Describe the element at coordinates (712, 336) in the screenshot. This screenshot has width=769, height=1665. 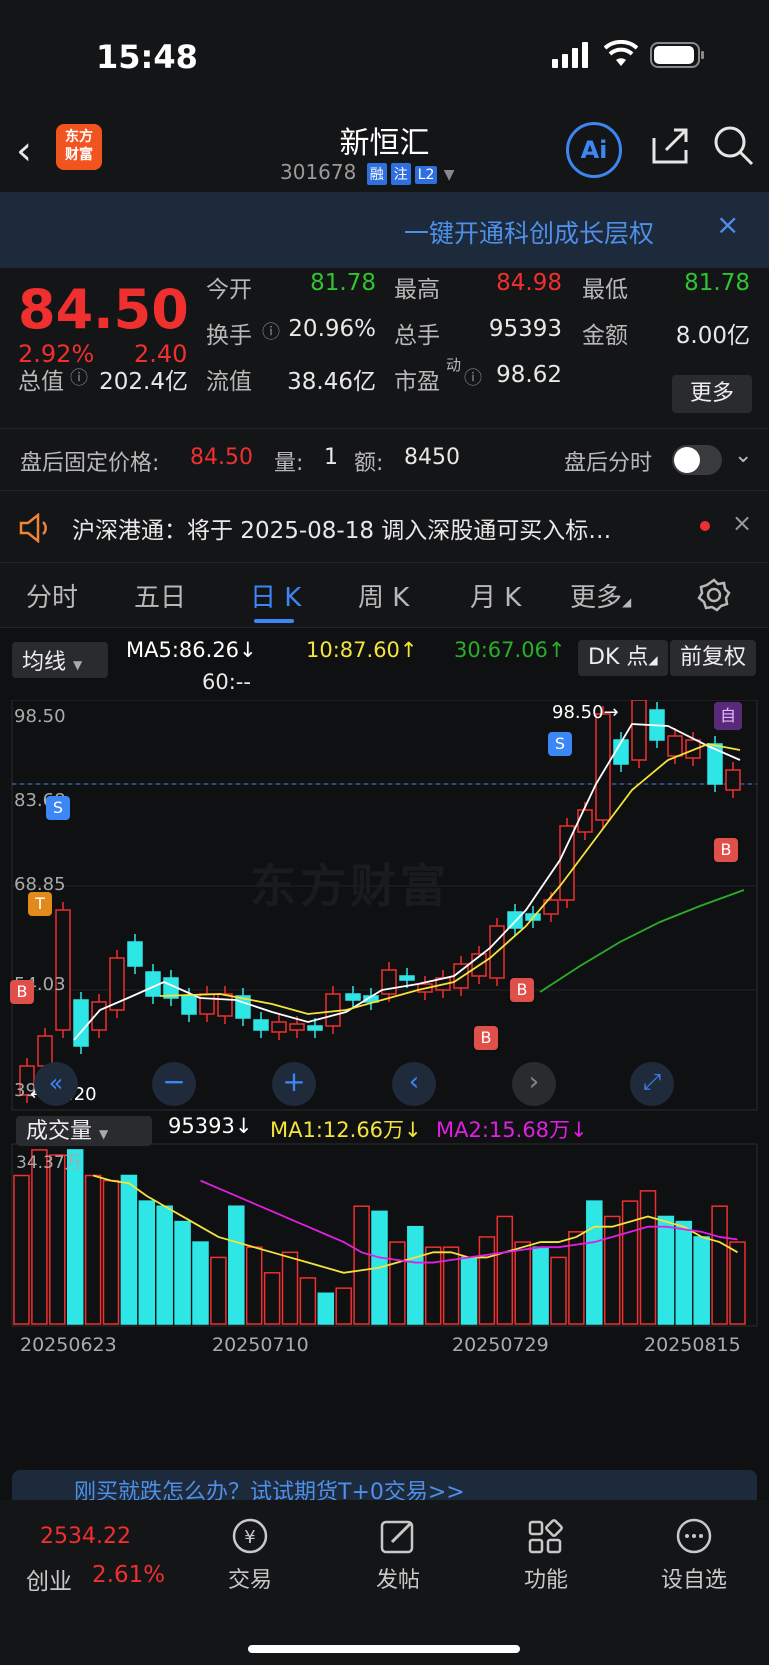
I see `amount-value: 8.00亿` at that location.